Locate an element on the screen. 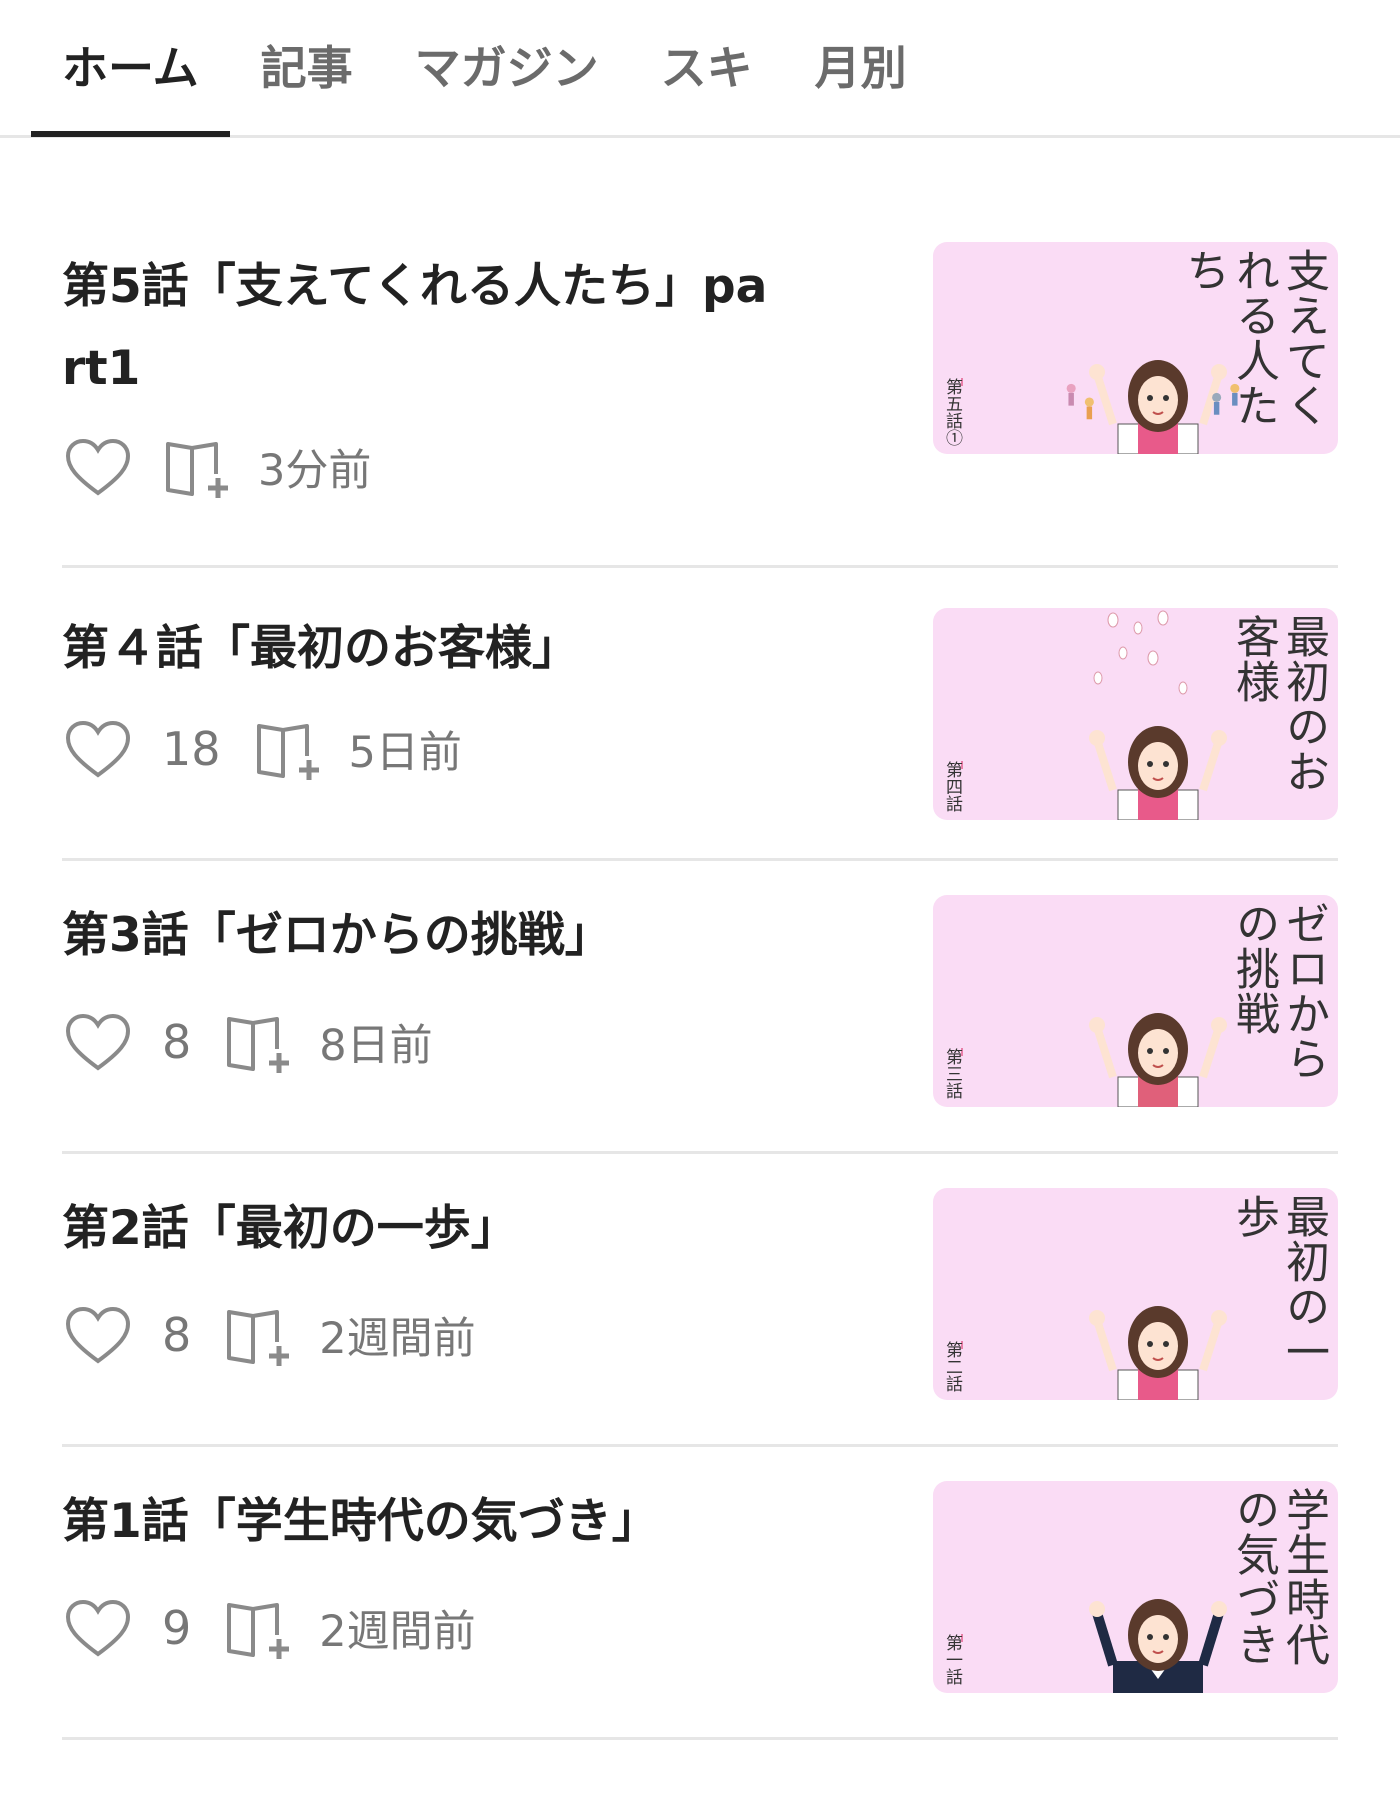 This screenshot has width=1400, height=1819. article-body: 第3話「ゼロからの挑戦」 8 8日前 is located at coordinates (497, 1029).